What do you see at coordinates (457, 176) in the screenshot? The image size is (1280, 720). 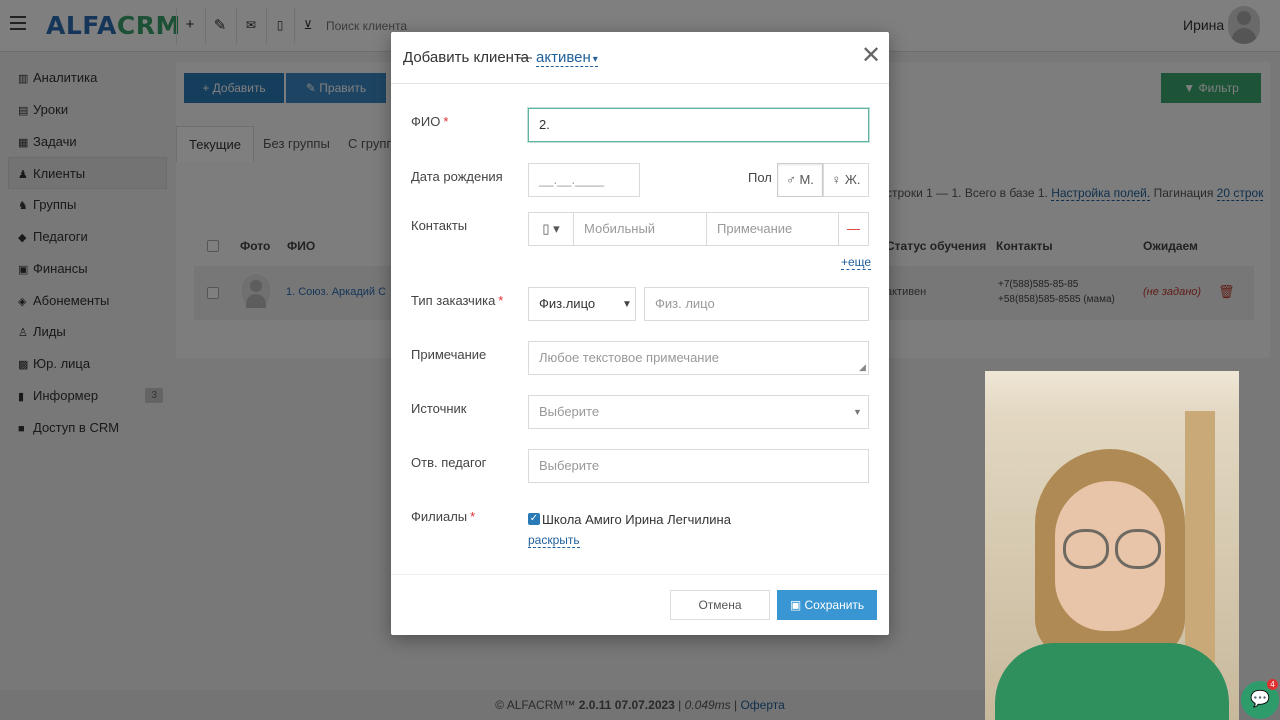 I see `birth-date-label: Дата рождения` at bounding box center [457, 176].